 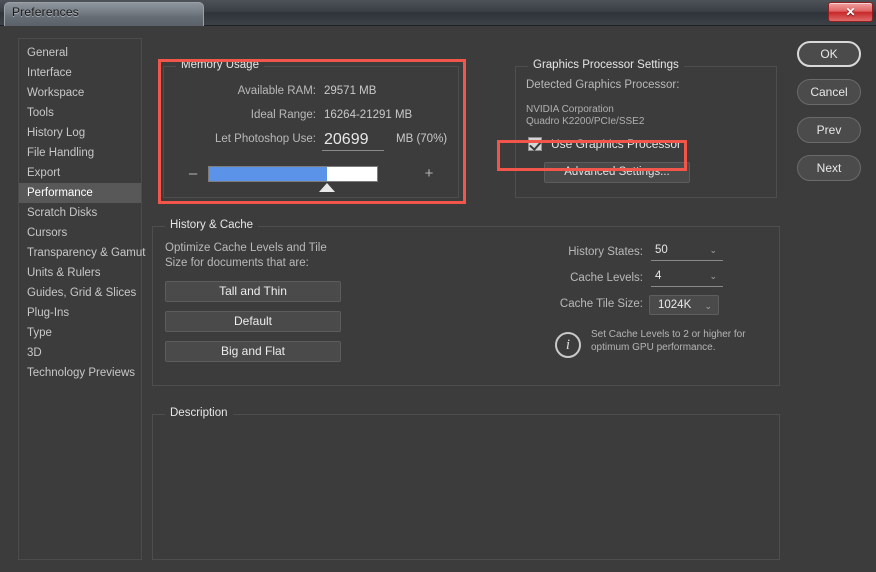 What do you see at coordinates (606, 65) in the screenshot?
I see `graphics-processor-title: Graphics Processor Settings` at bounding box center [606, 65].